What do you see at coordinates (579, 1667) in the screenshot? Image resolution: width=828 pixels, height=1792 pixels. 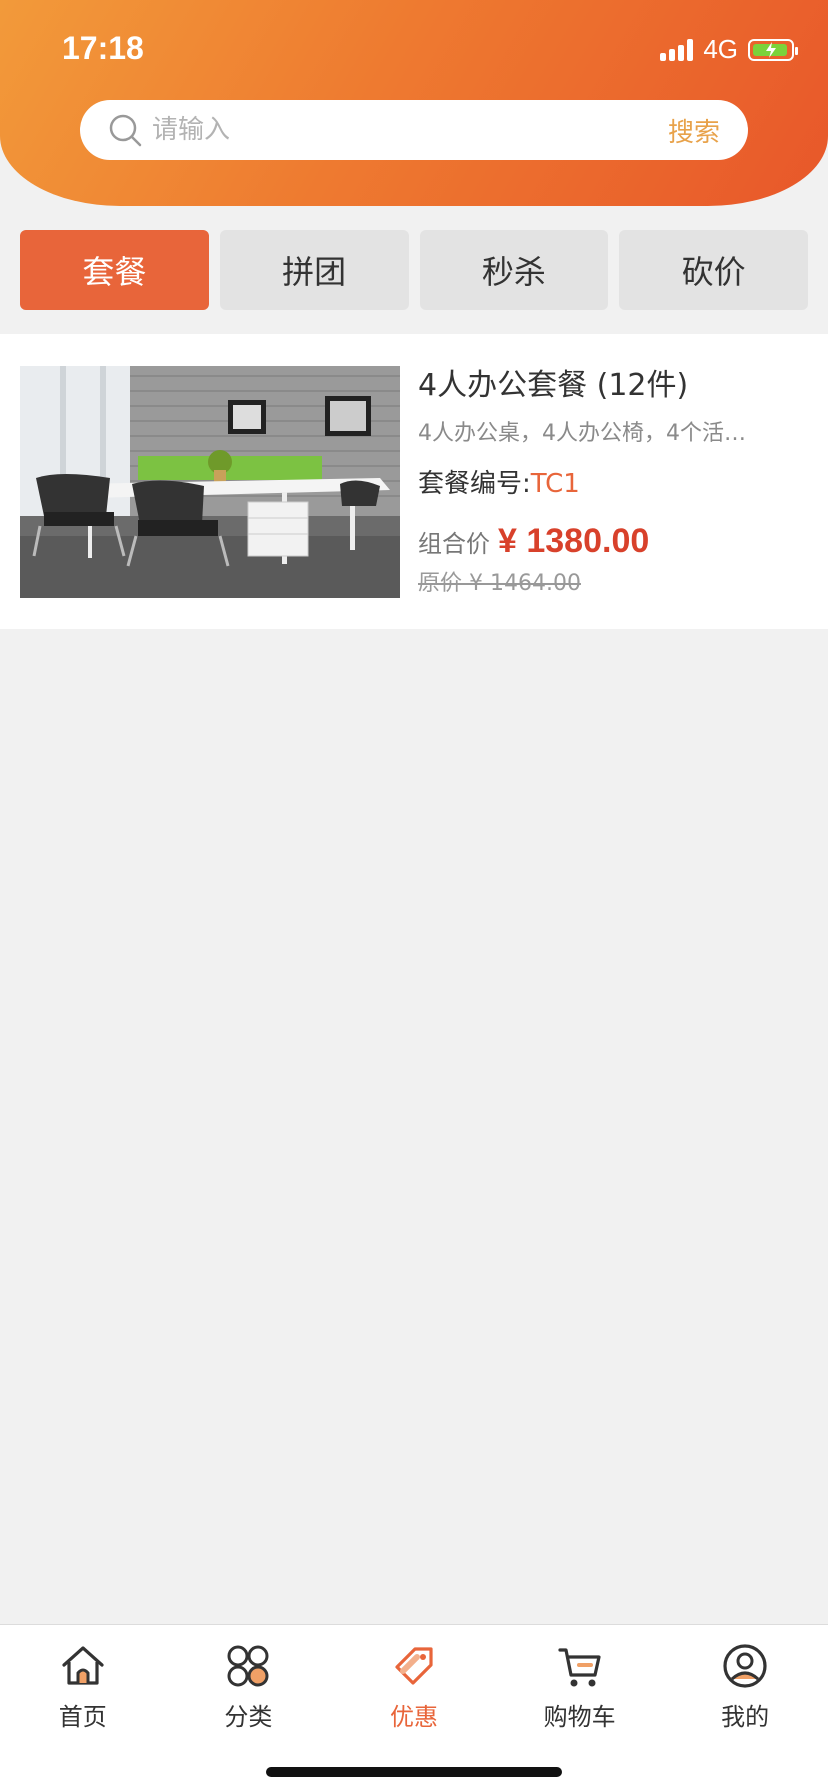 I see `cart-icon` at bounding box center [579, 1667].